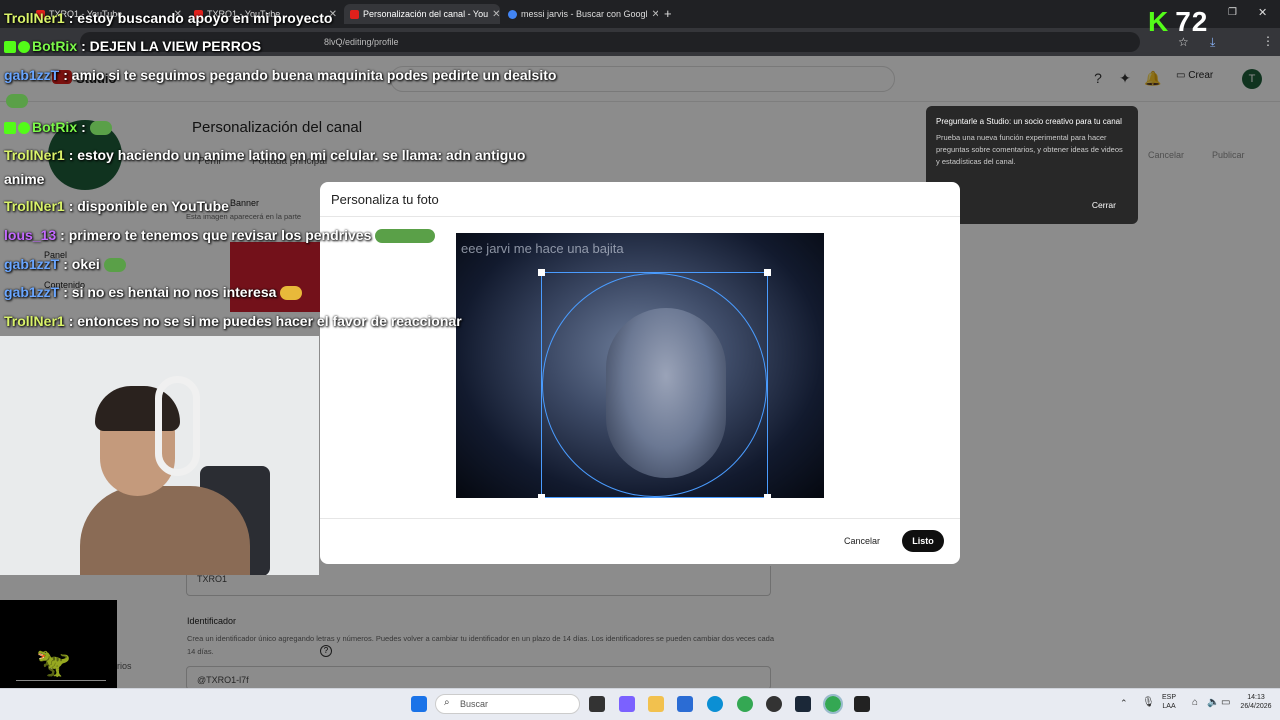 This screenshot has width=1280, height=720. Describe the element at coordinates (53, 662) in the screenshot. I see `dino-icon: 🦖` at that location.